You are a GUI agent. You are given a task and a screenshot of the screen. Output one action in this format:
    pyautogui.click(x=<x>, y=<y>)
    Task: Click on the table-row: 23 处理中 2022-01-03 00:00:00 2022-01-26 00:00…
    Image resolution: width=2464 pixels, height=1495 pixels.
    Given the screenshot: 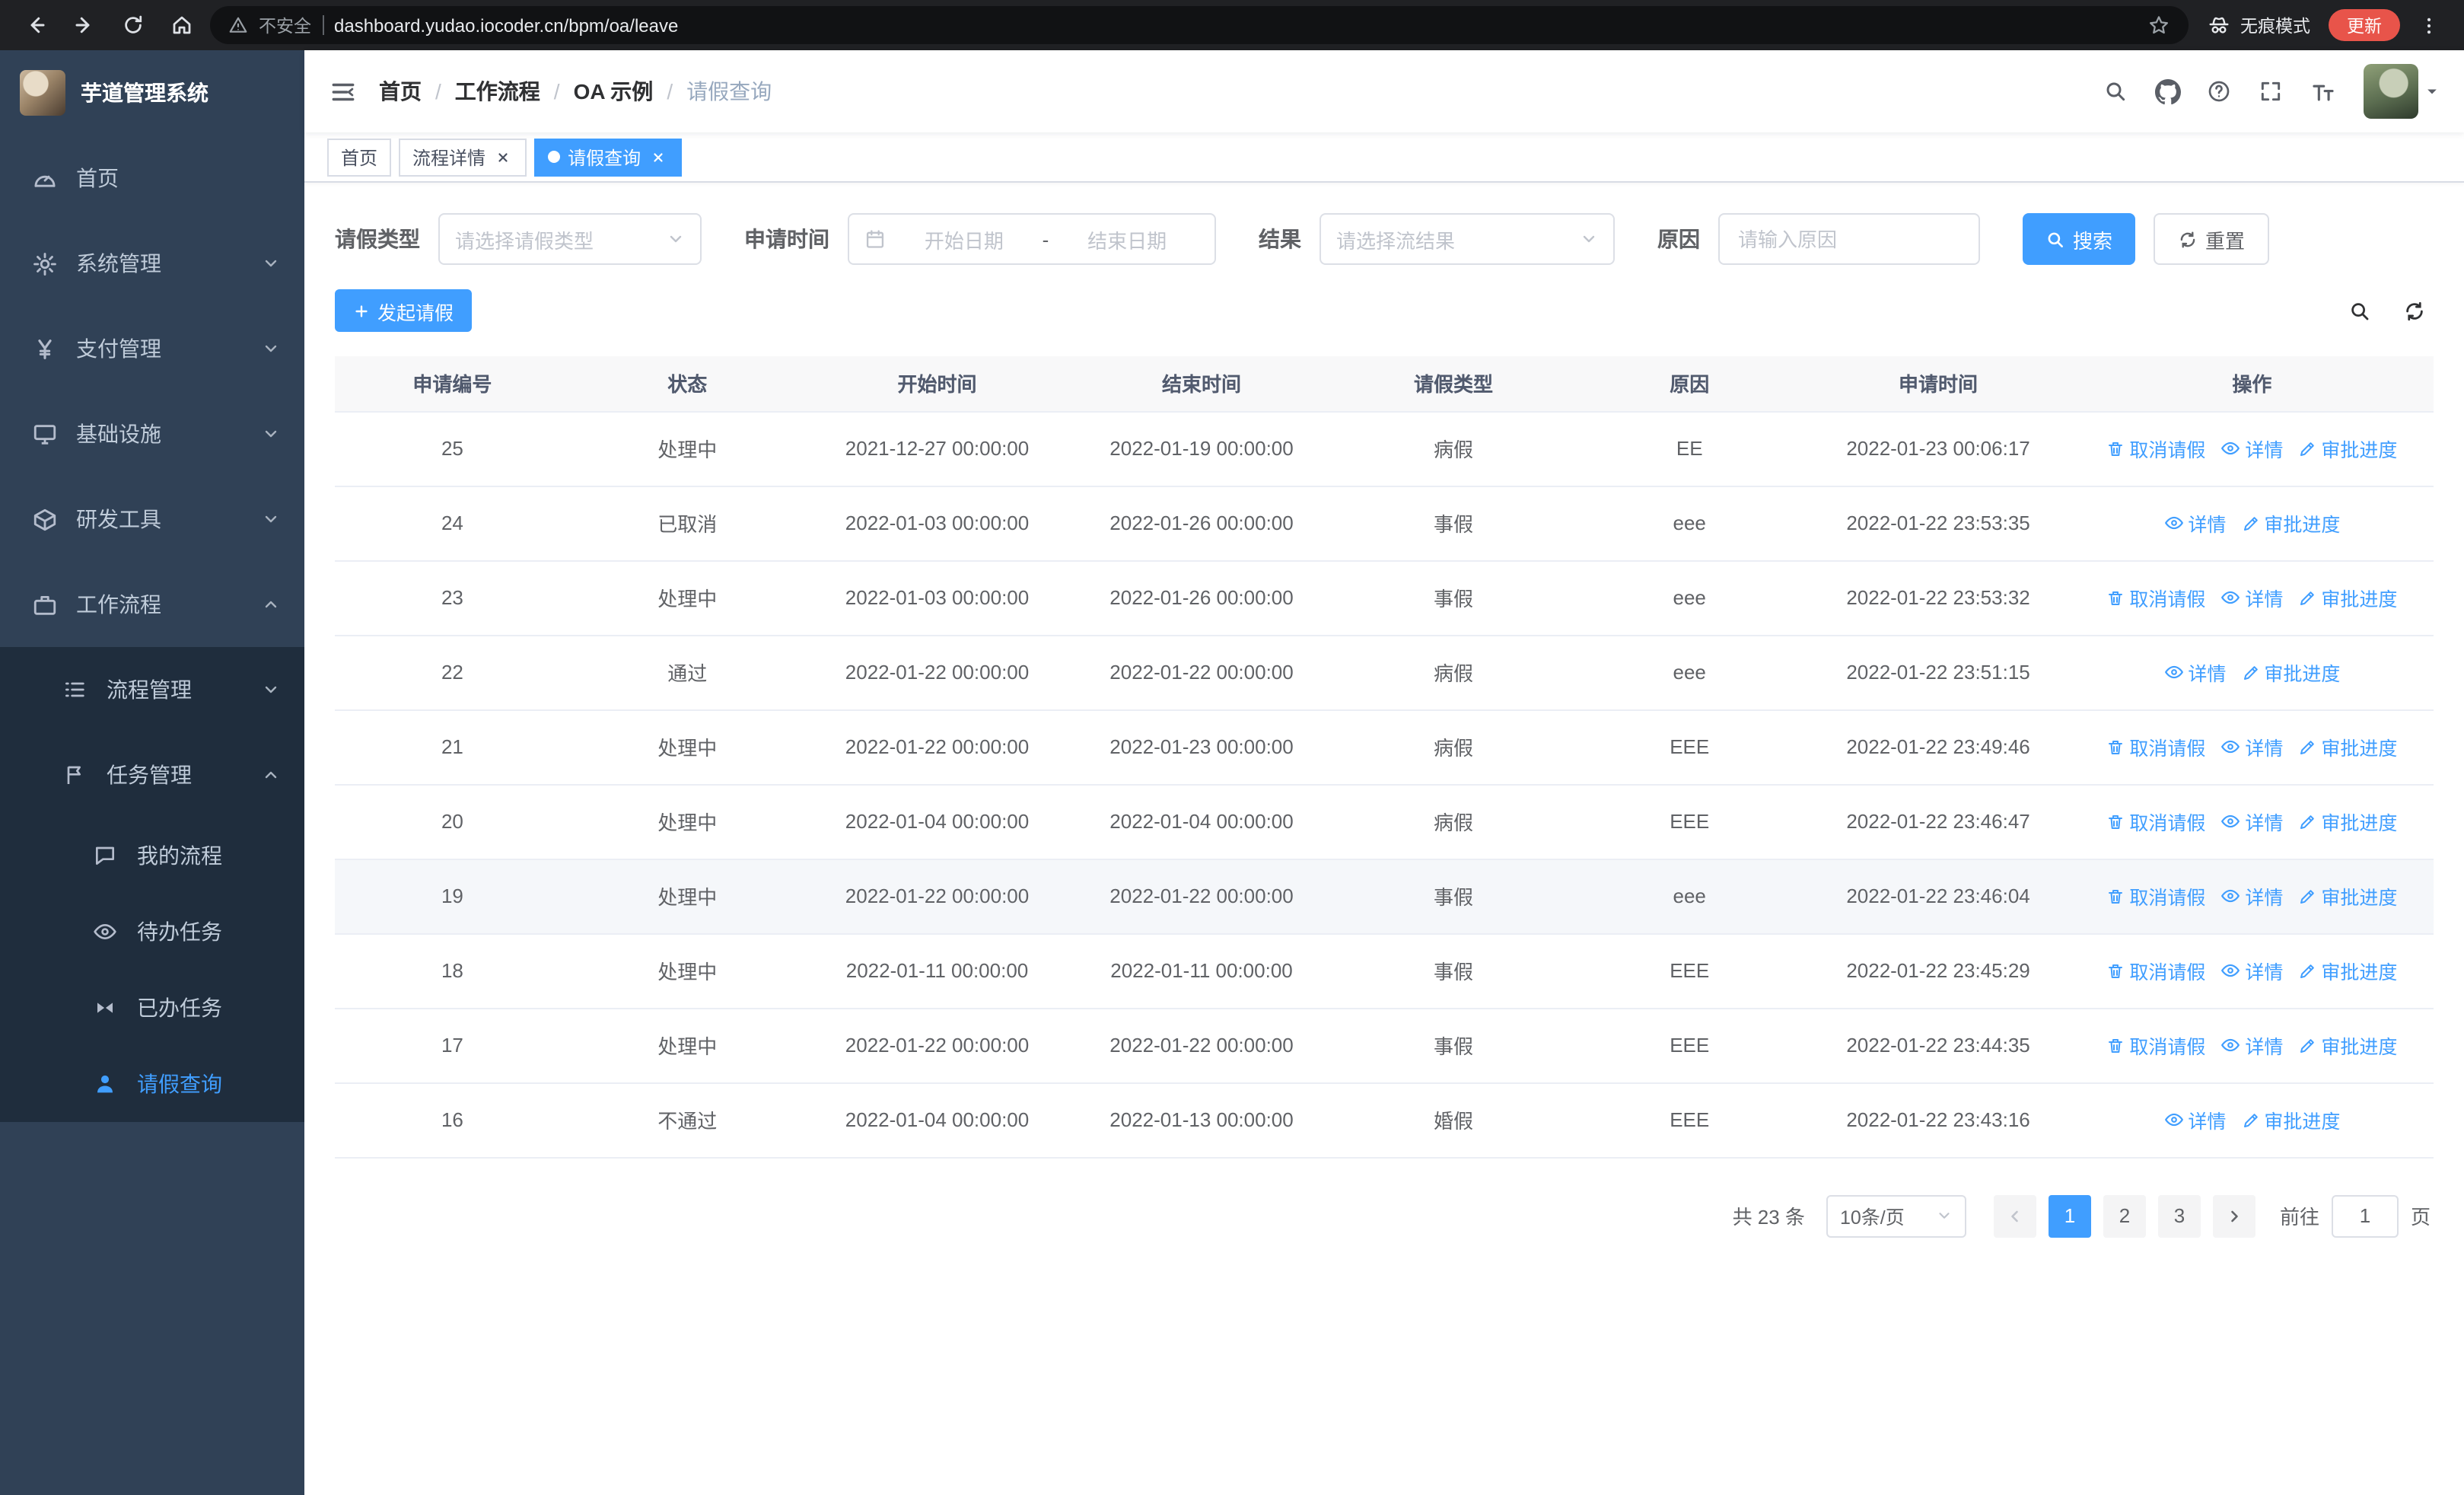 What is the action you would take?
    pyautogui.click(x=1384, y=598)
    